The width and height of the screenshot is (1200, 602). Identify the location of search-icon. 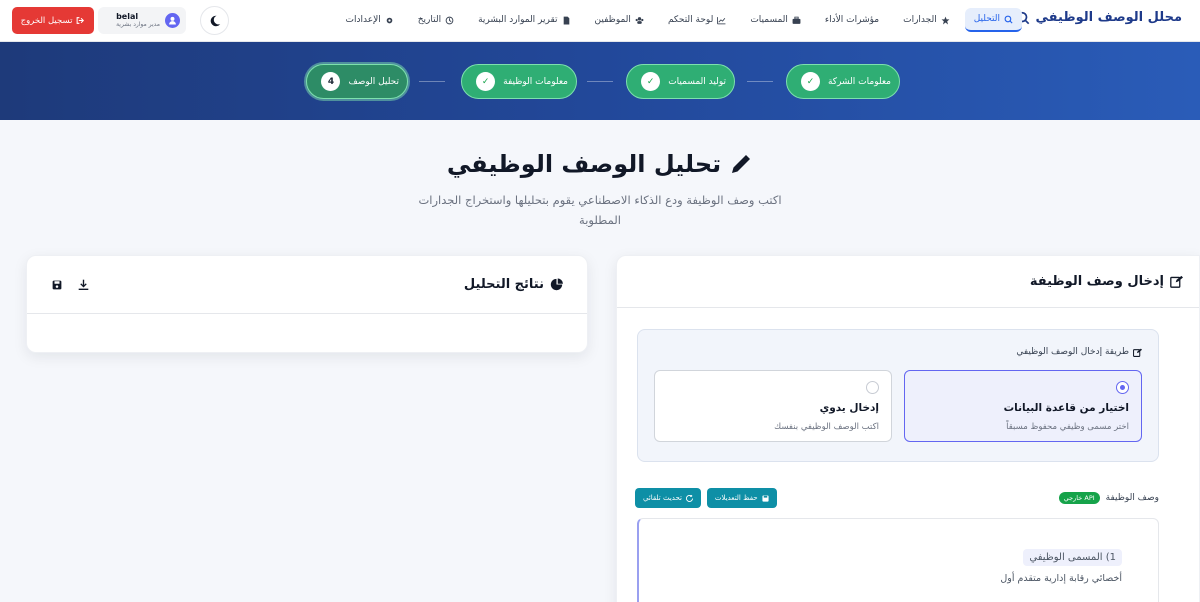
(1008, 19).